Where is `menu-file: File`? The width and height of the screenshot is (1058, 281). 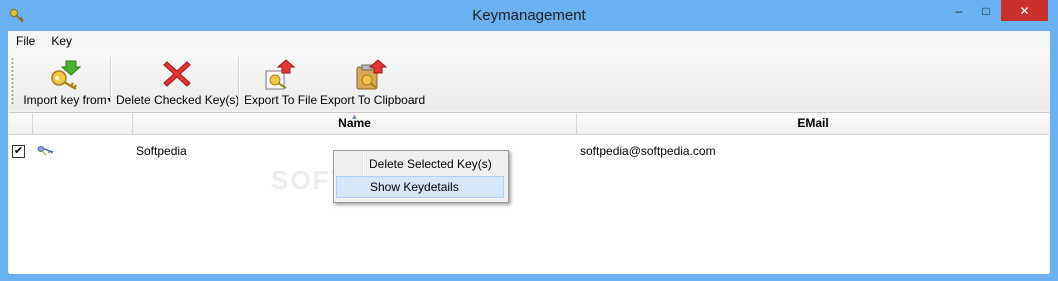
menu-file: File is located at coordinates (25, 41).